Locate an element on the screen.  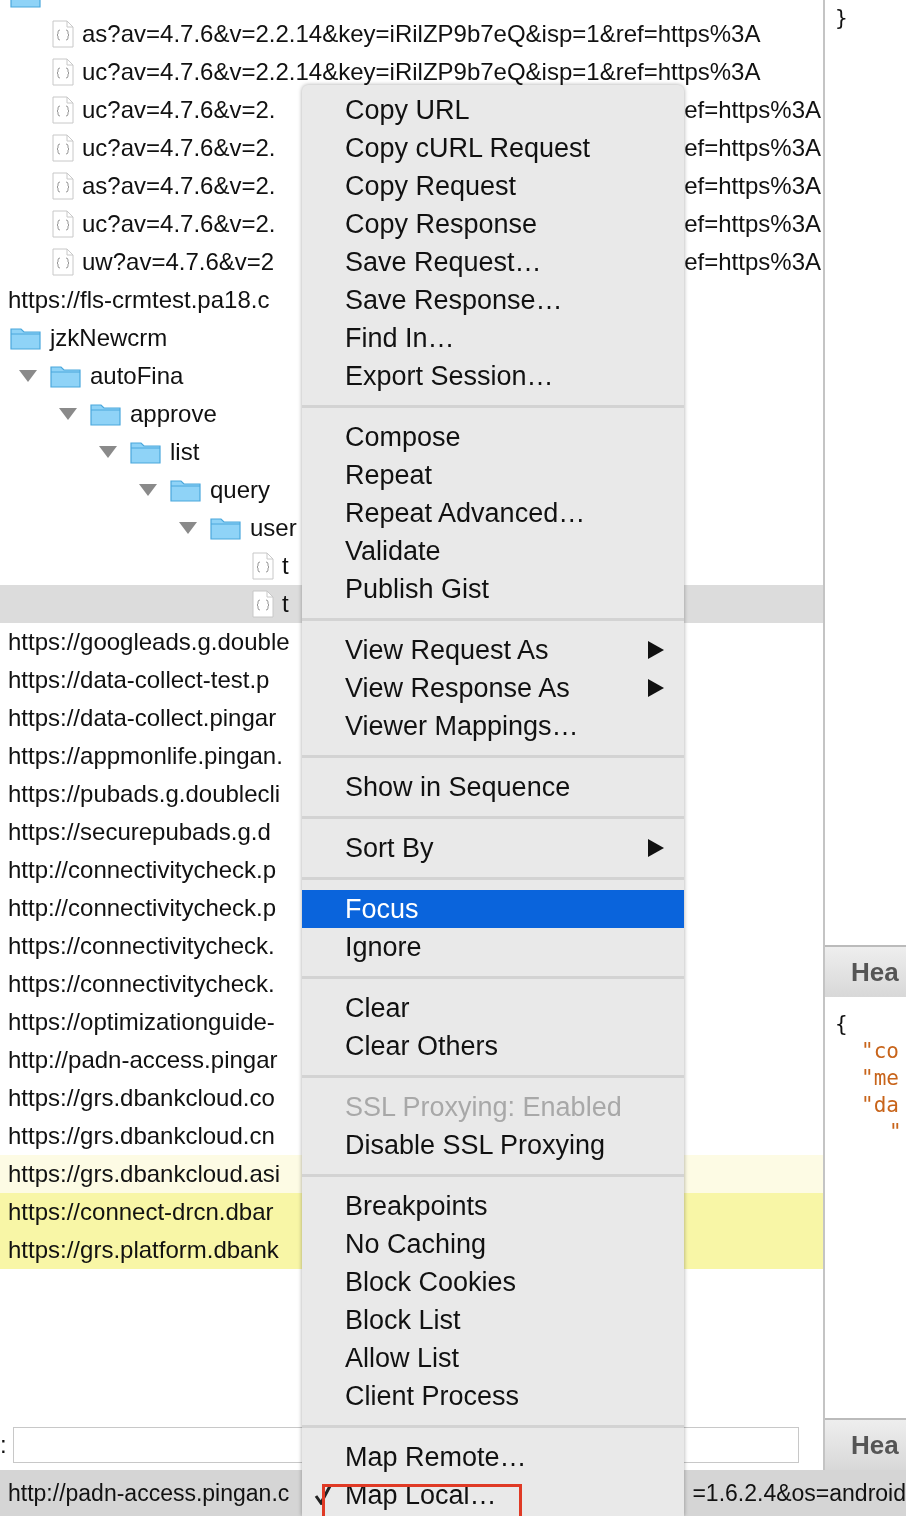
host-url: https://grs.dbankcloud.asi is located at coordinates (144, 1174).